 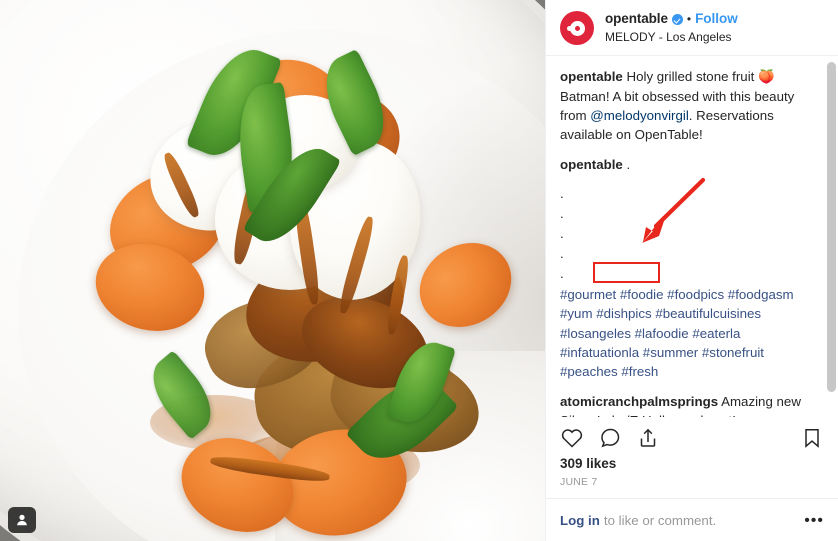 I want to click on more-options-icon: •••, so click(x=814, y=520).